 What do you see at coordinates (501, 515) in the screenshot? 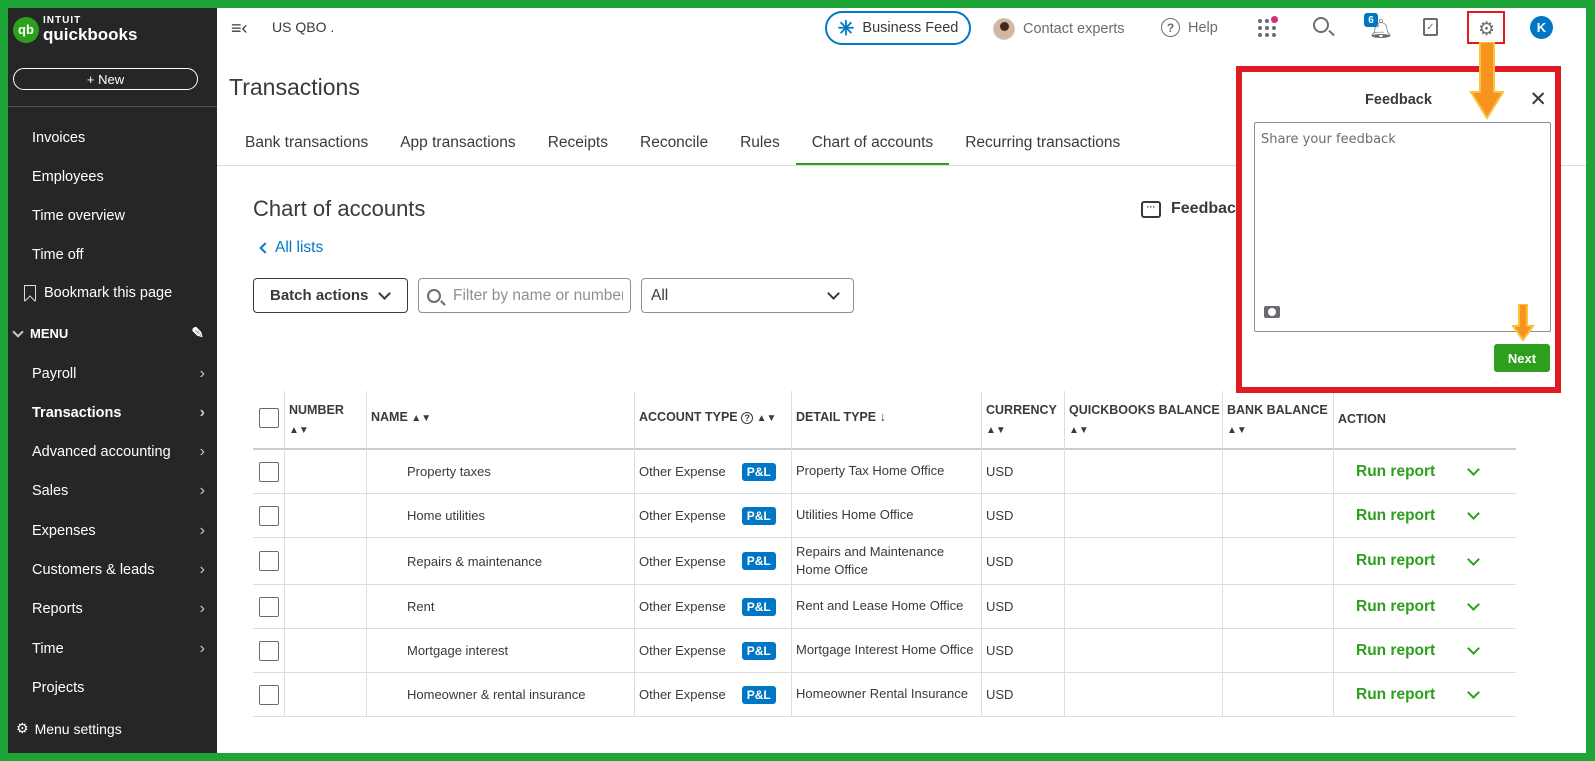
I see `name-cell: Home utilities` at bounding box center [501, 515].